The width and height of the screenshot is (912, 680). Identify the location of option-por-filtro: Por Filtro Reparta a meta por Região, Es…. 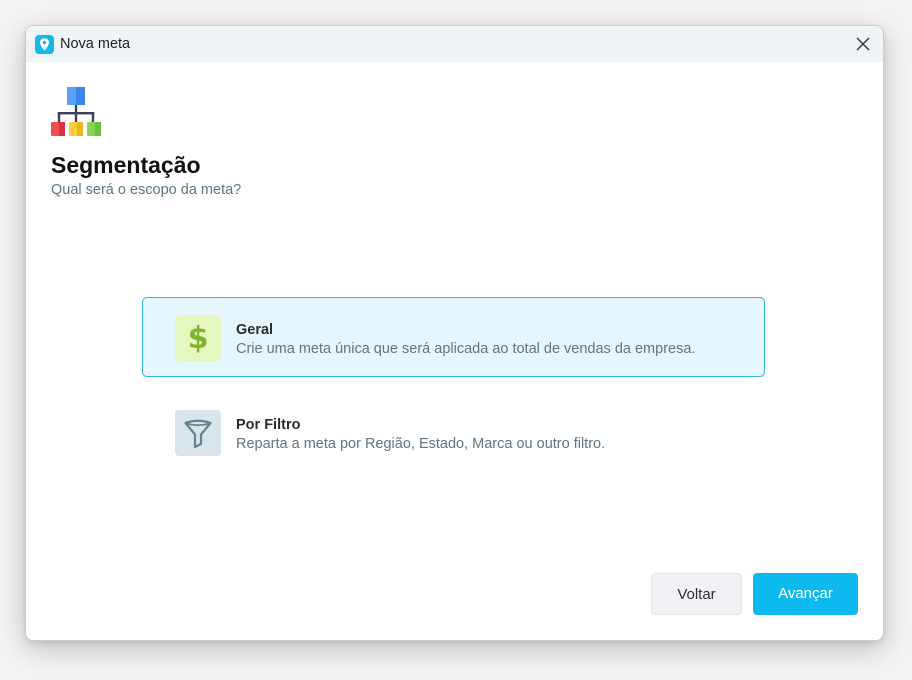
(453, 432).